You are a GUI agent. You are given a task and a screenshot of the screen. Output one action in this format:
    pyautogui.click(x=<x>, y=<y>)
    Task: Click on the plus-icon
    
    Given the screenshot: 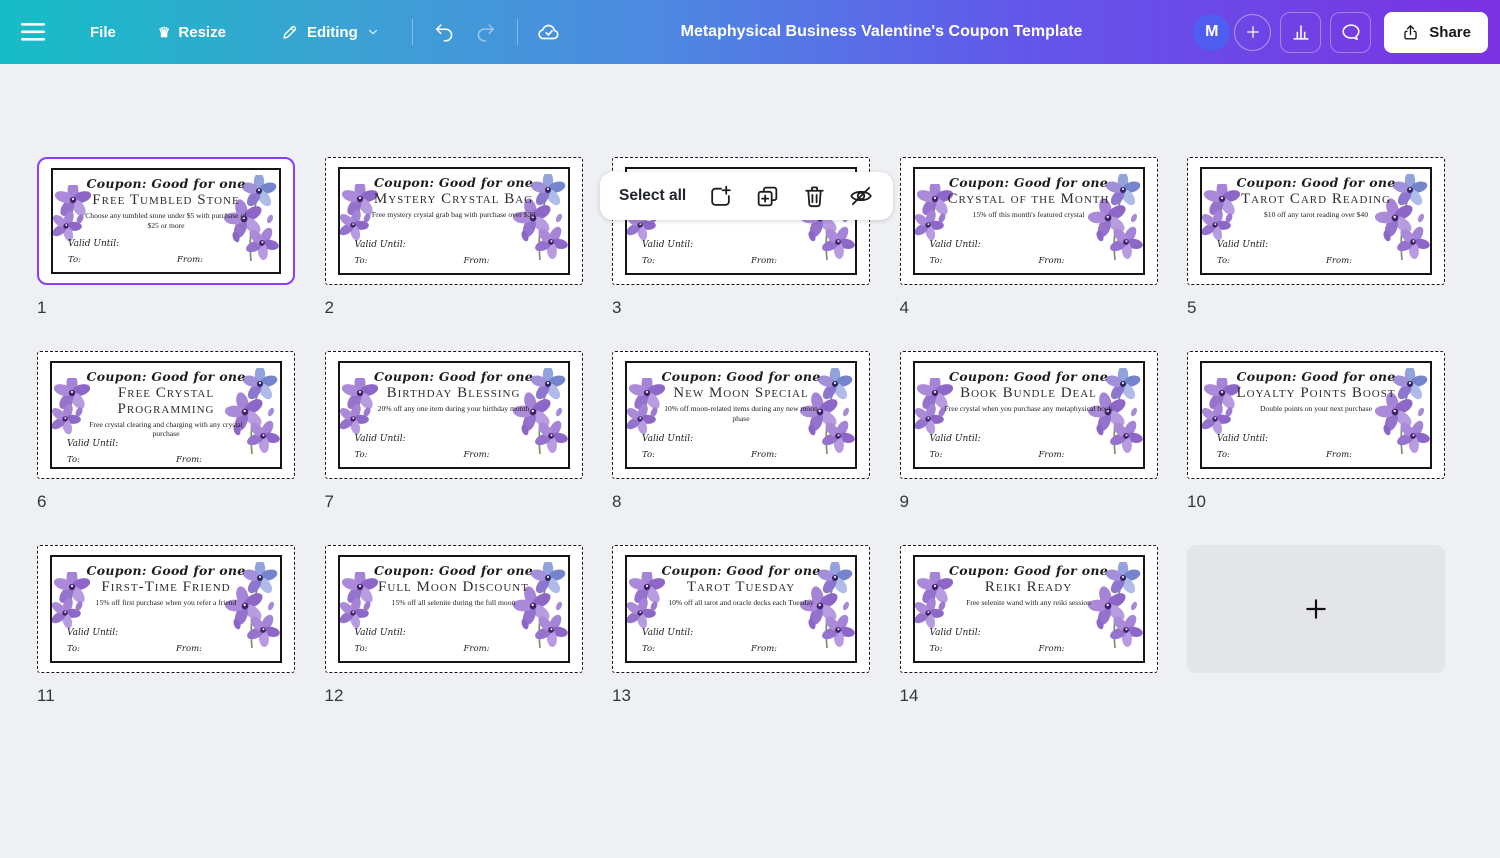 What is the action you would take?
    pyautogui.click(x=1252, y=32)
    